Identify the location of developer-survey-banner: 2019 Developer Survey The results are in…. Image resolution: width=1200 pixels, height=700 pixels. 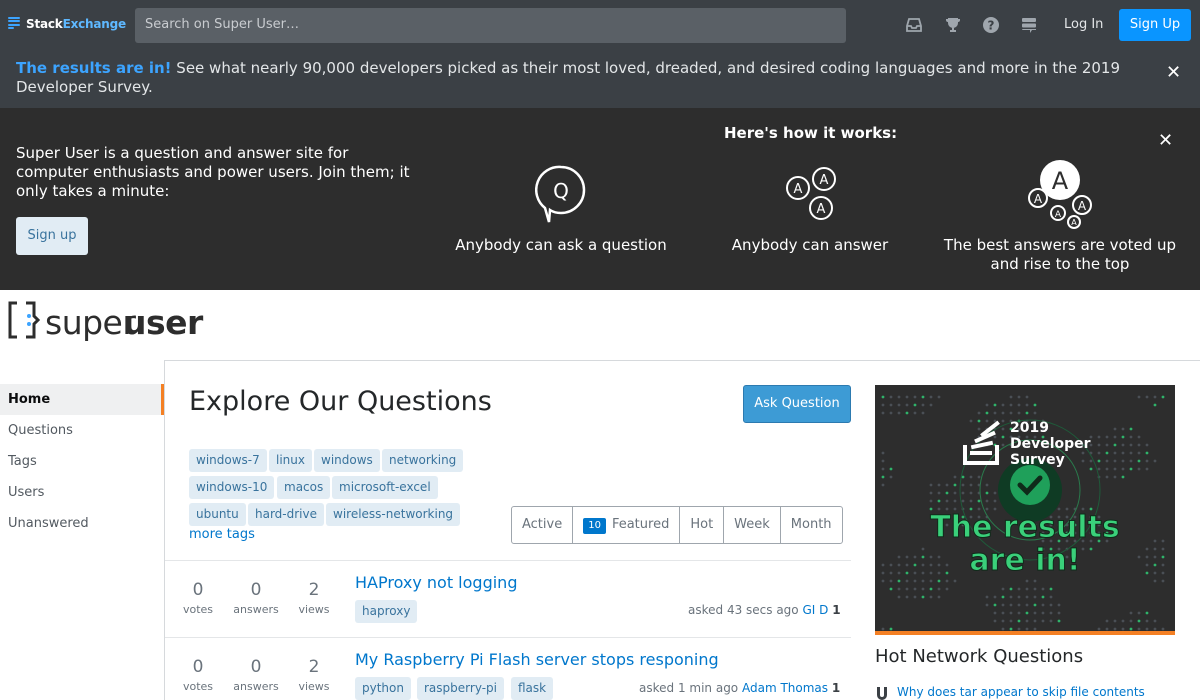
(1025, 510).